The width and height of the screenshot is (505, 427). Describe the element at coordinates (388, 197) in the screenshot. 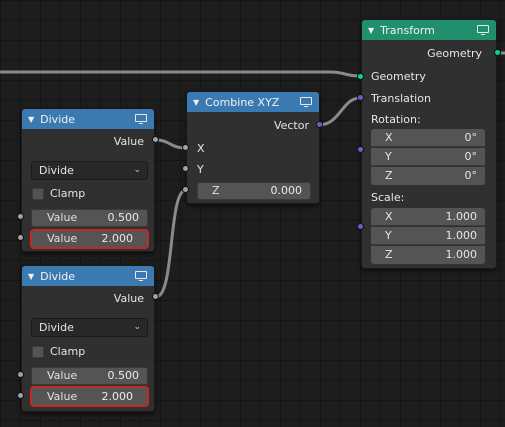

I see `scale-label: Scale:` at that location.